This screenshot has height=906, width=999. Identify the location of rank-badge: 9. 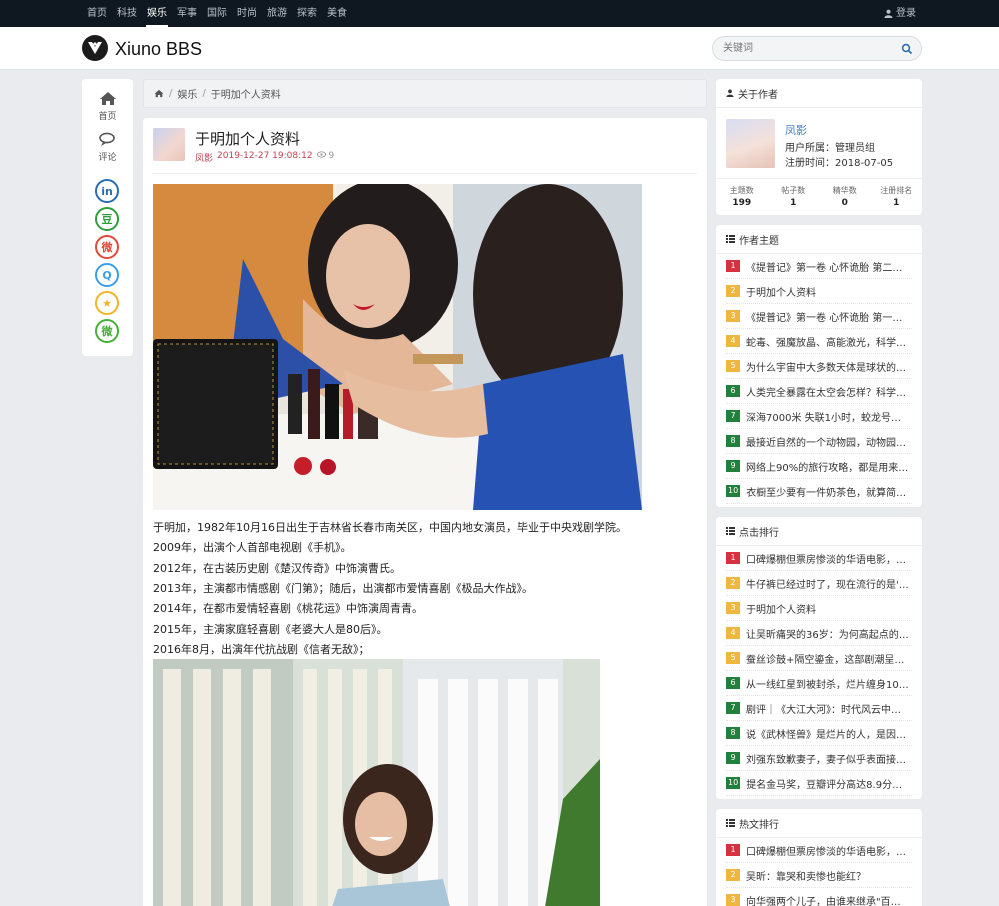
(733, 466).